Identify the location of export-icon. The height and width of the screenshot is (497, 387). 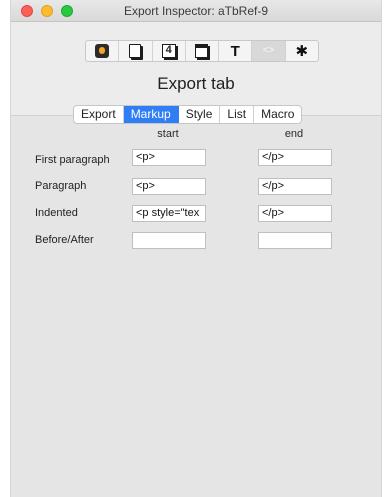
(102, 51).